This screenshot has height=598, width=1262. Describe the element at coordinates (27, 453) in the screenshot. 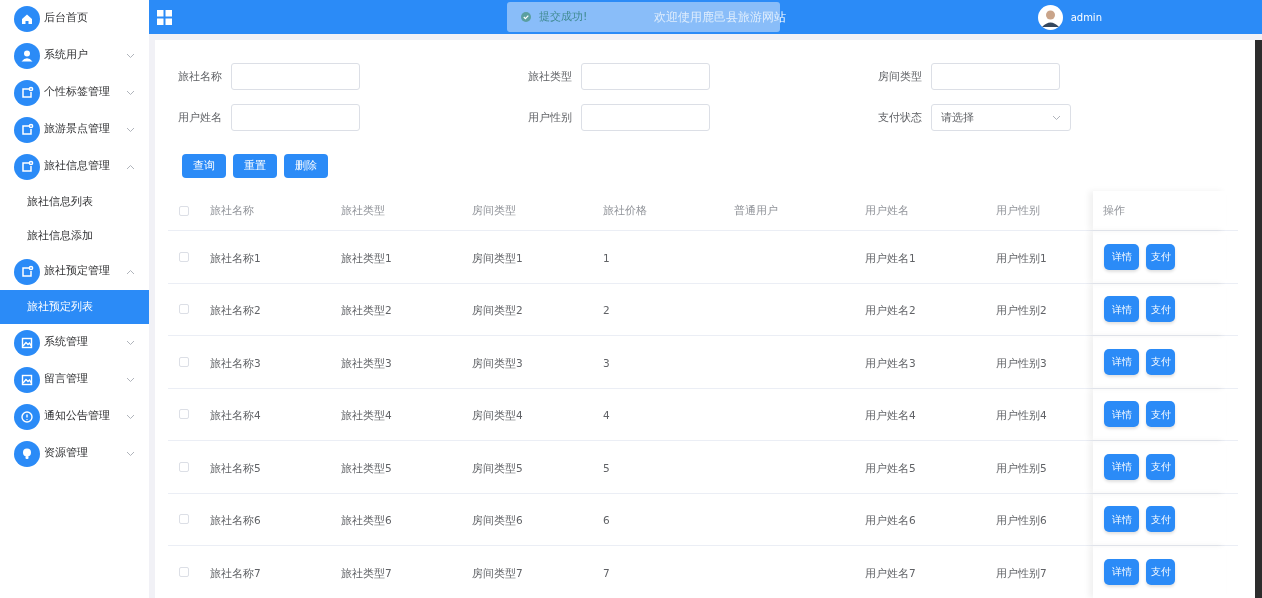

I see `bulb-icon` at that location.